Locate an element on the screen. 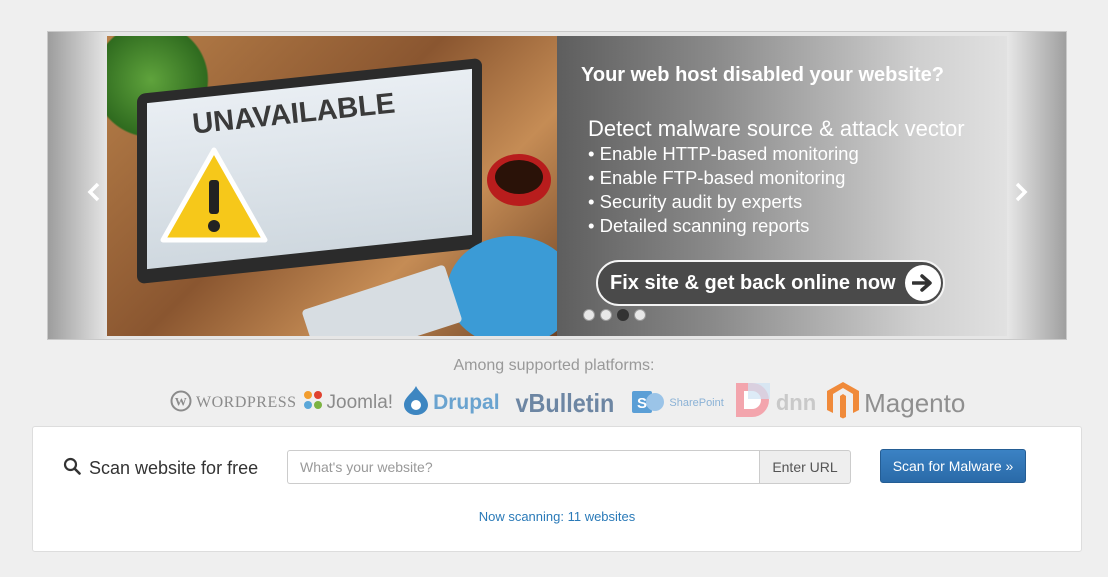 This screenshot has width=1108, height=577. slide-heading: Detect malware source & attack vector is located at coordinates (776, 128).